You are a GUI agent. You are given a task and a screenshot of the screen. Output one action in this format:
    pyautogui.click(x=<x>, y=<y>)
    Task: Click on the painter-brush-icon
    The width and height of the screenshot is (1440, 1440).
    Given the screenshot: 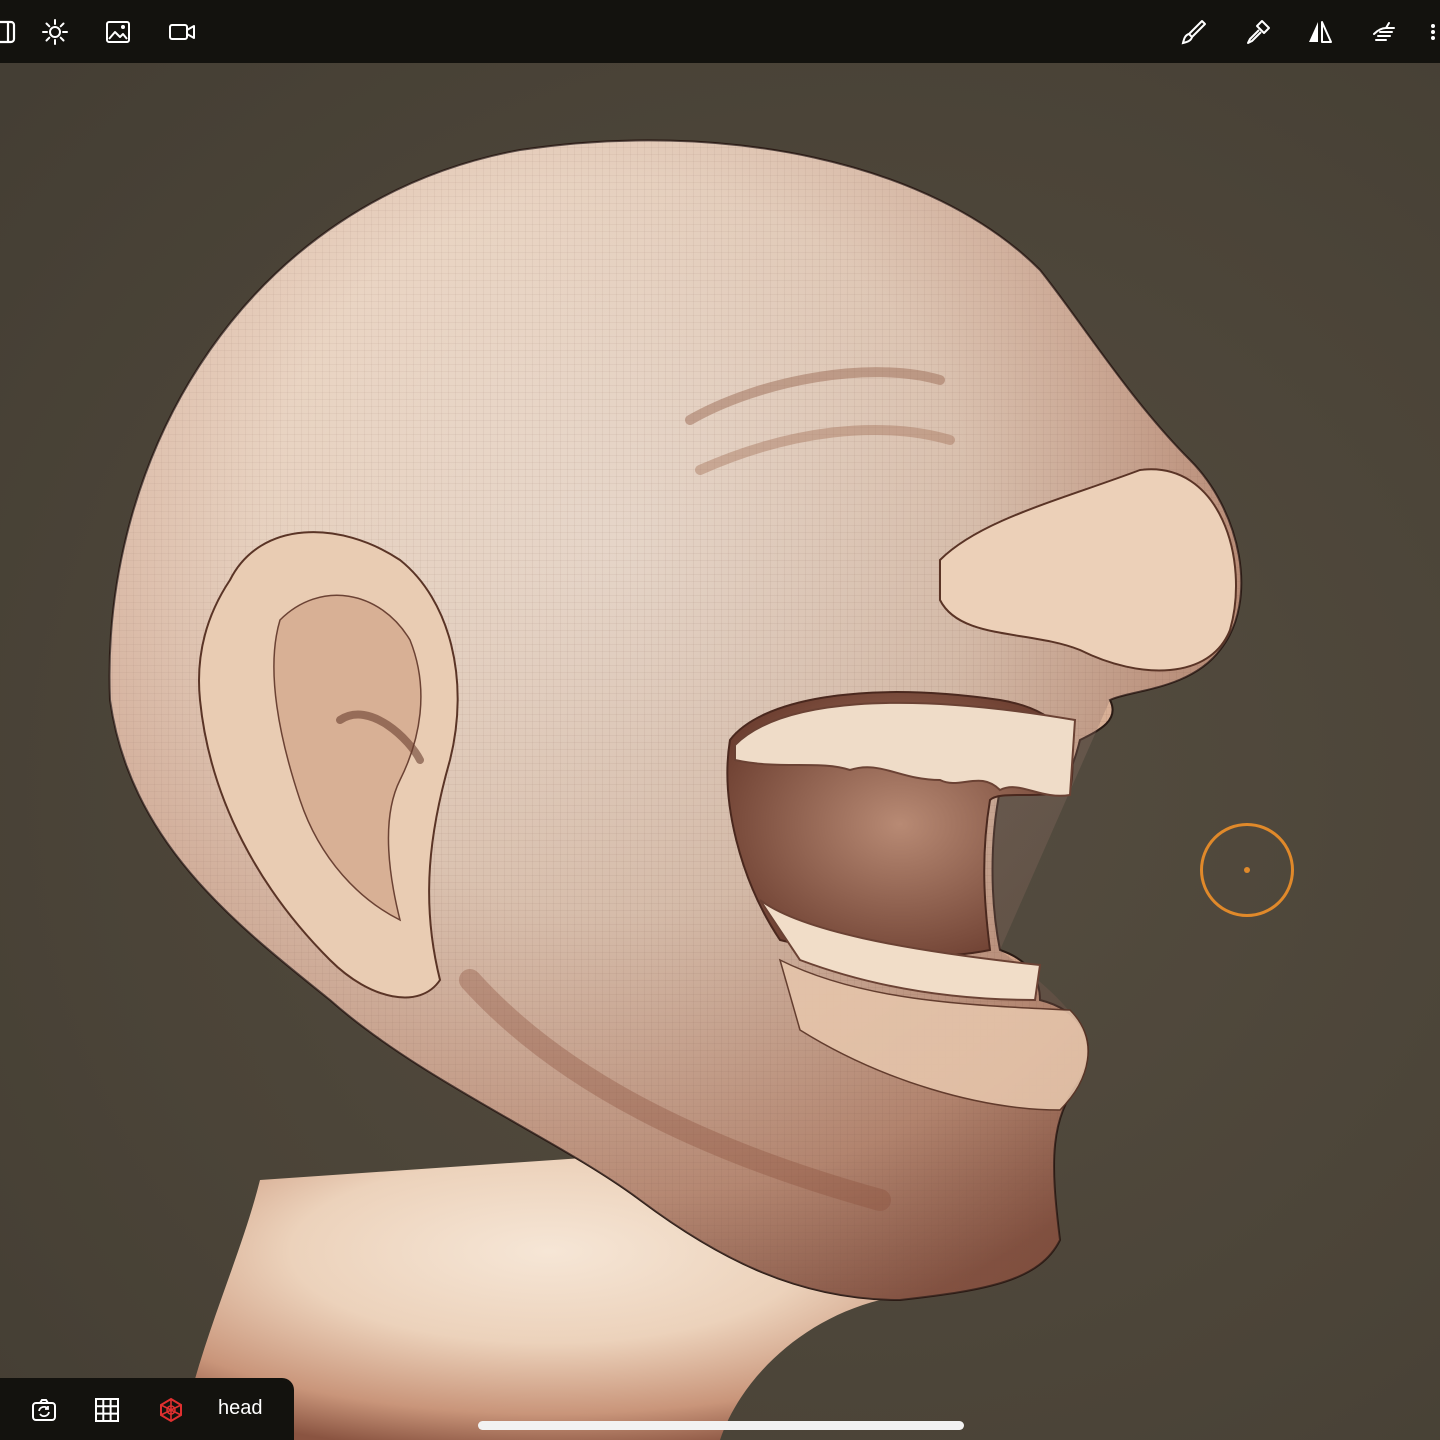 What is the action you would take?
    pyautogui.click(x=1258, y=32)
    